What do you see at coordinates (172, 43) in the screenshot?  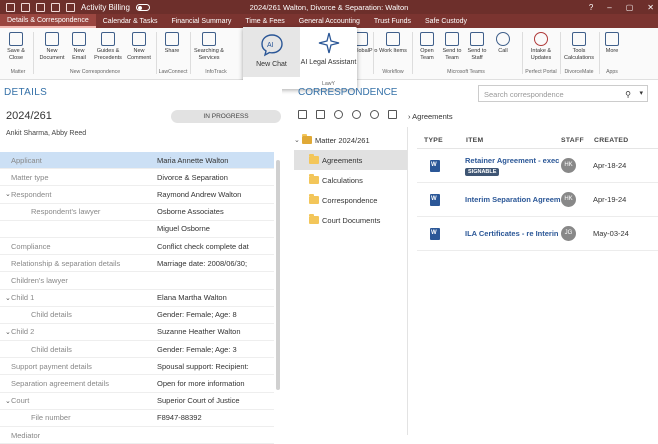 I see `share-button: Share` at bounding box center [172, 43].